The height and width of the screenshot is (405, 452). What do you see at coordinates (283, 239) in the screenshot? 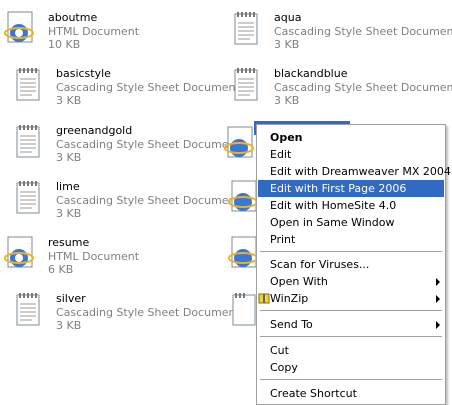
I see `menu-label: Print` at bounding box center [283, 239].